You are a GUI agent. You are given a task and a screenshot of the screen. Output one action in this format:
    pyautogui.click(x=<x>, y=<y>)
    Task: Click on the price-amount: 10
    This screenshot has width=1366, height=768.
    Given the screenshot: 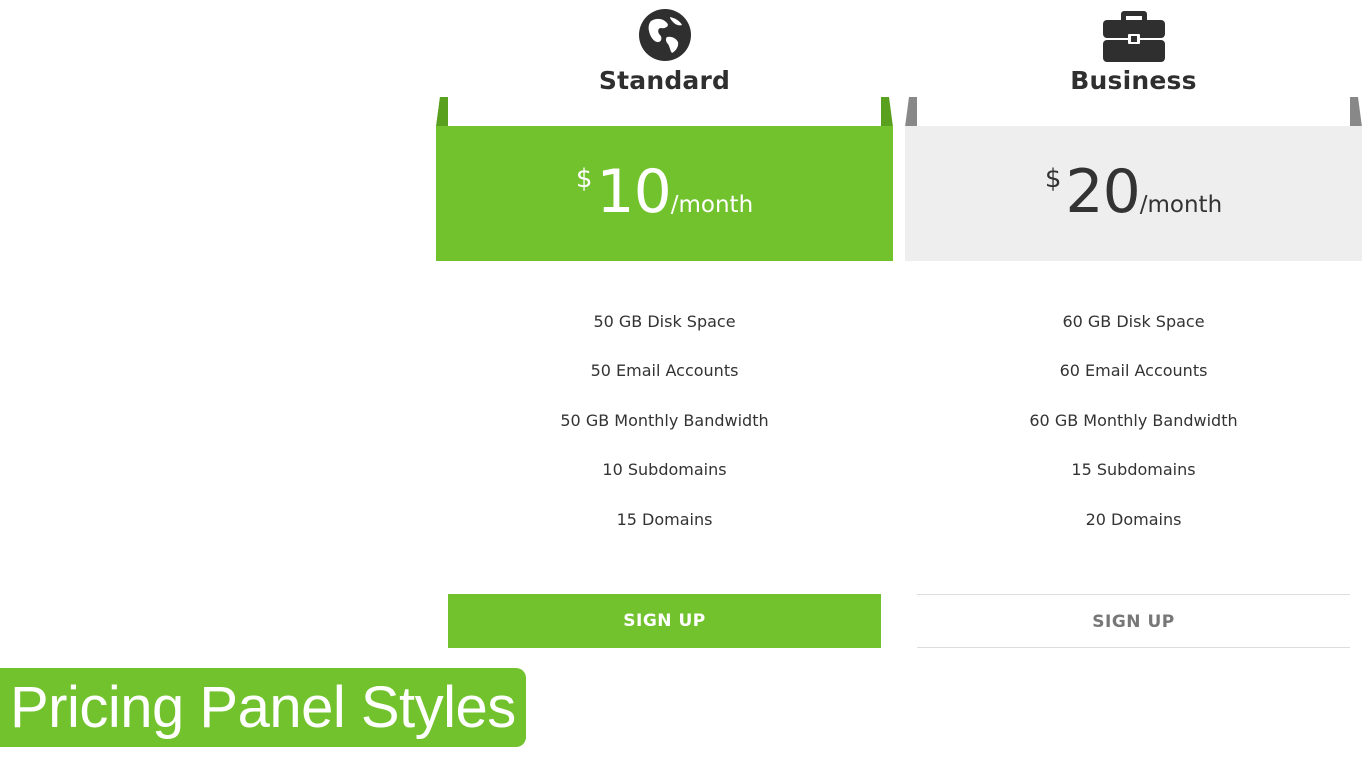 What is the action you would take?
    pyautogui.click(x=633, y=192)
    